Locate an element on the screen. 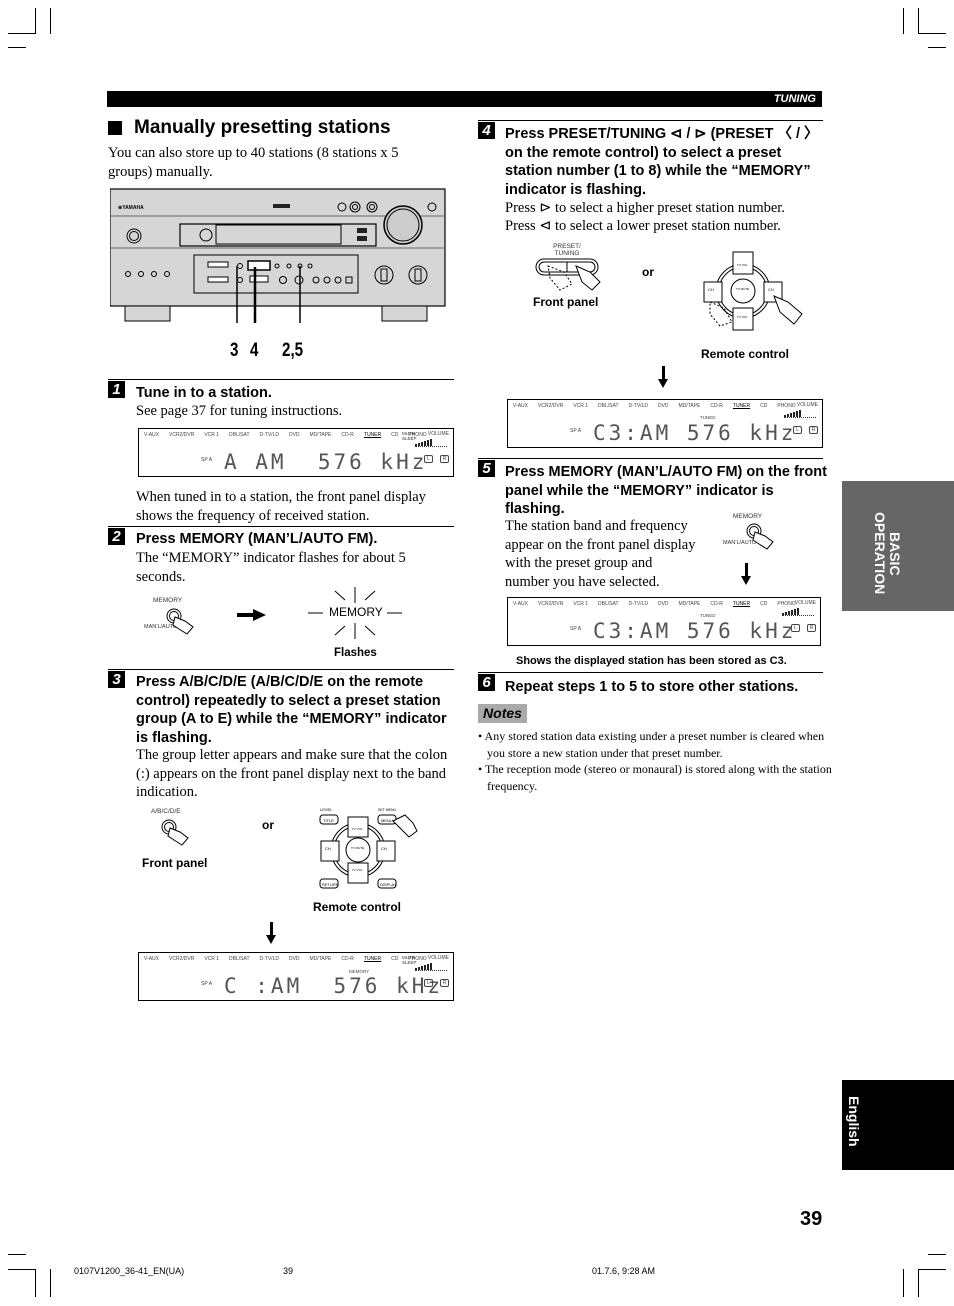 The image size is (954, 1306). svg-text: TITLE is located at coordinates (328, 820).